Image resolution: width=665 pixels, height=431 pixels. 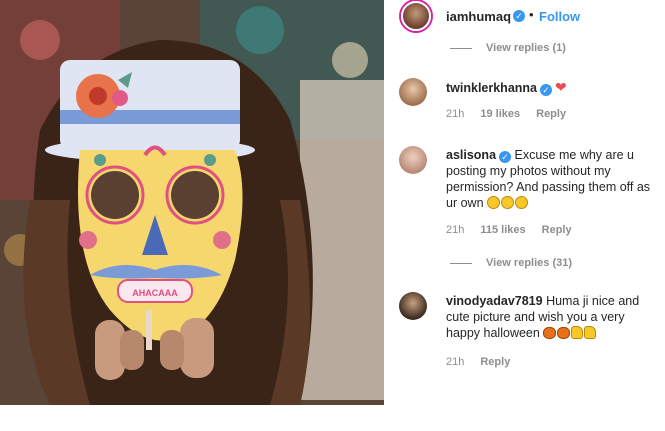 What do you see at coordinates (500, 114) in the screenshot?
I see `comment-likes: 19 likes` at bounding box center [500, 114].